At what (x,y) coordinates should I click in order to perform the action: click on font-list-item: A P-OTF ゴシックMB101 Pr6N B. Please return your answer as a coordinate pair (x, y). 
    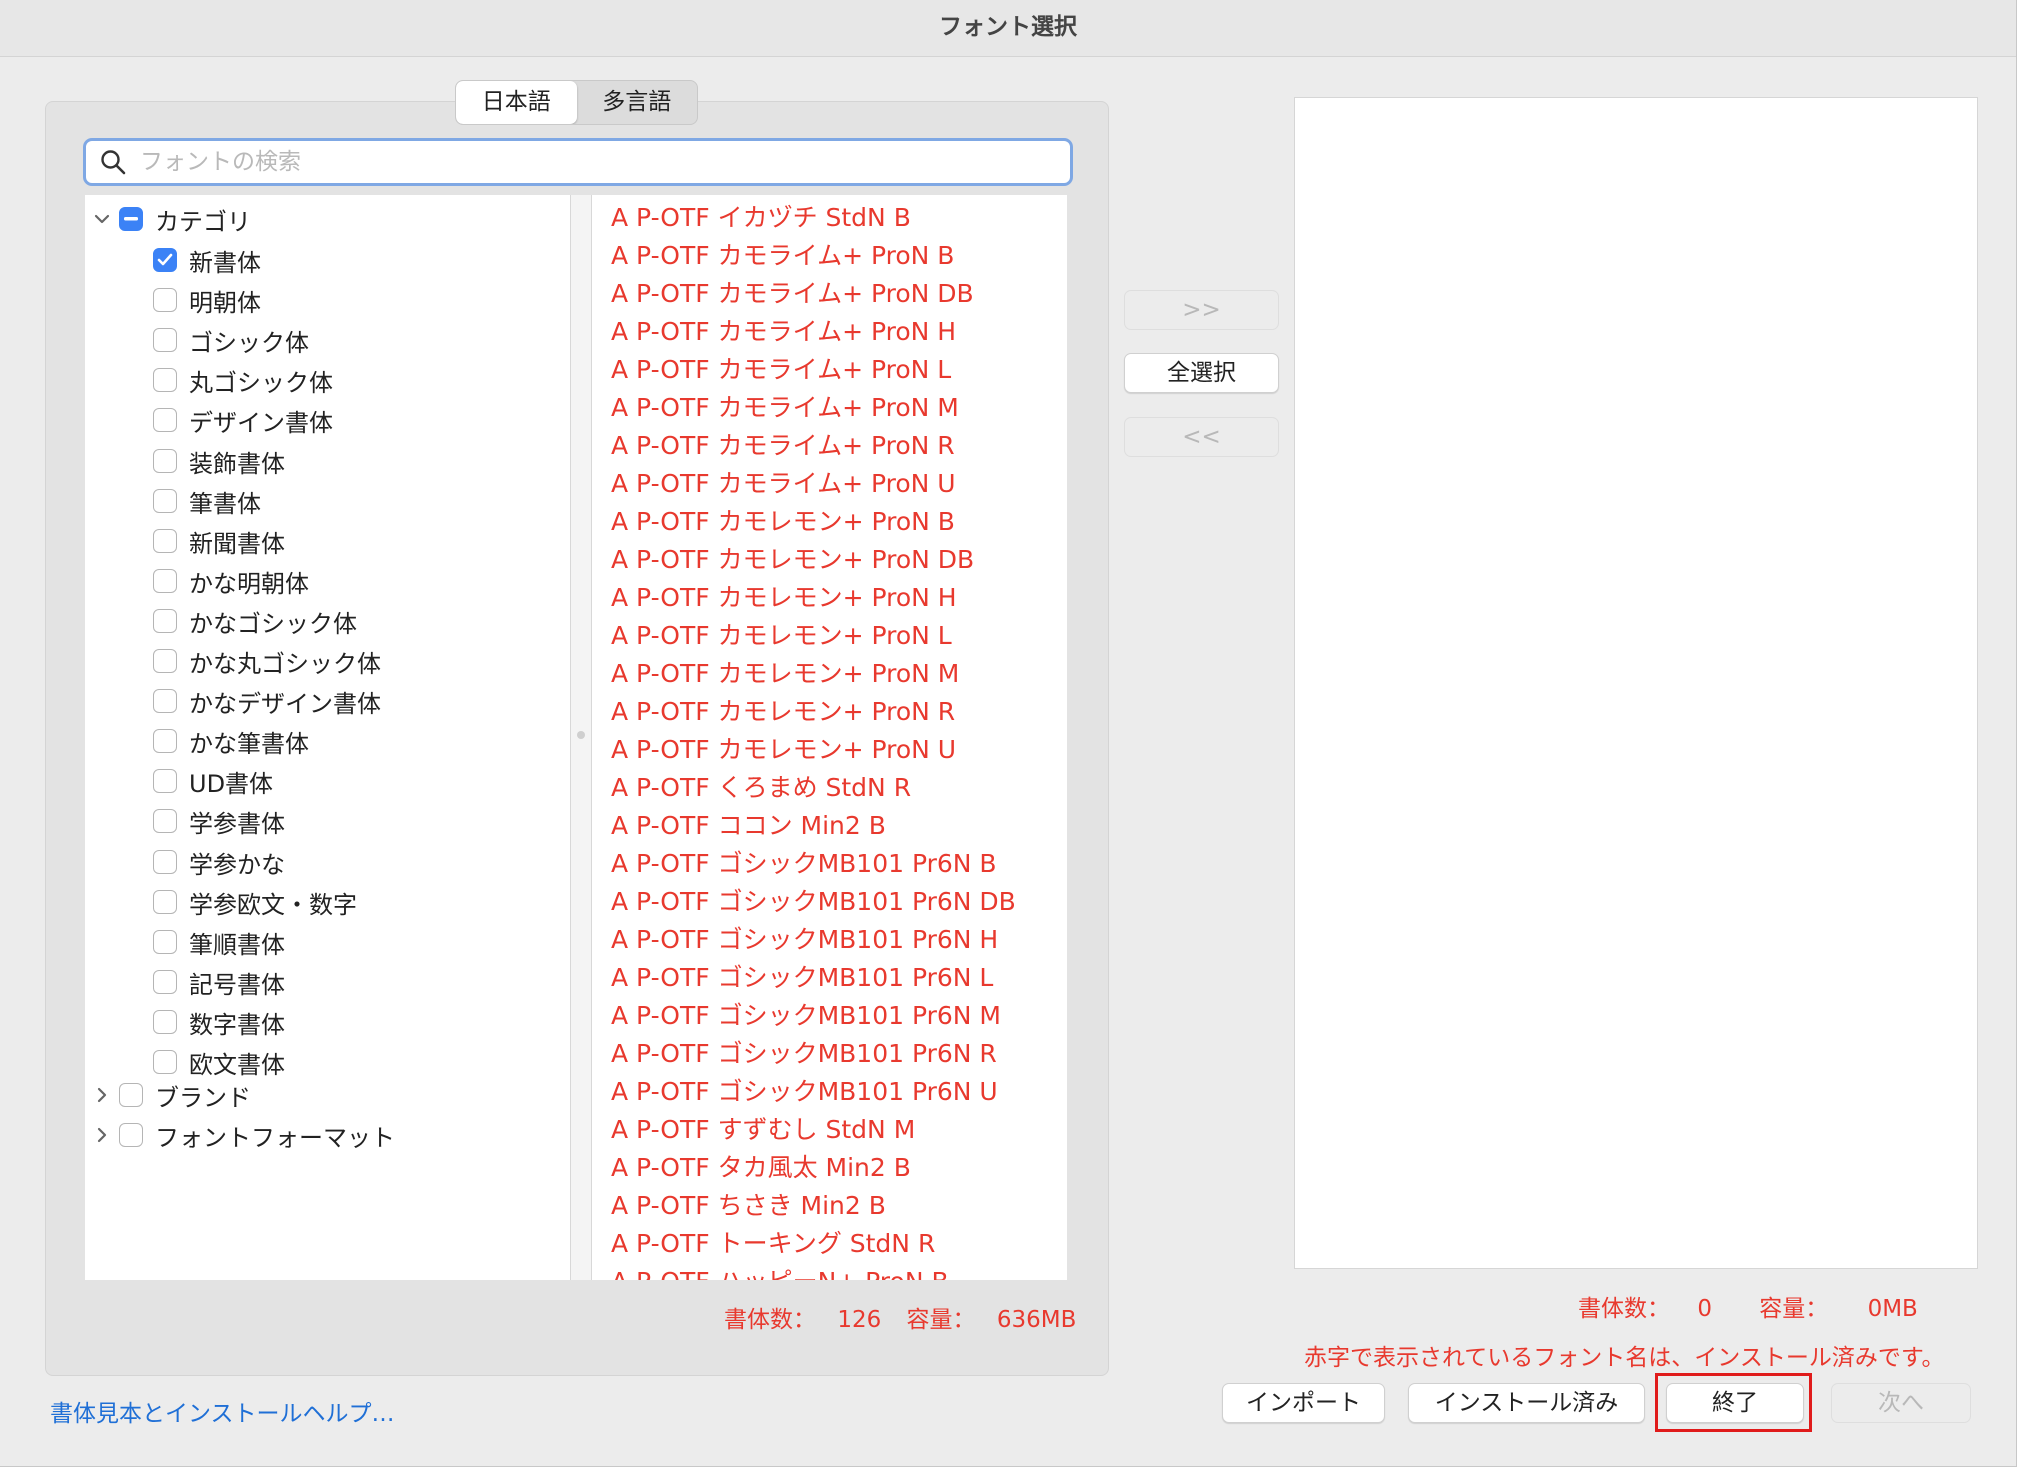
    Looking at the image, I should click on (804, 864).